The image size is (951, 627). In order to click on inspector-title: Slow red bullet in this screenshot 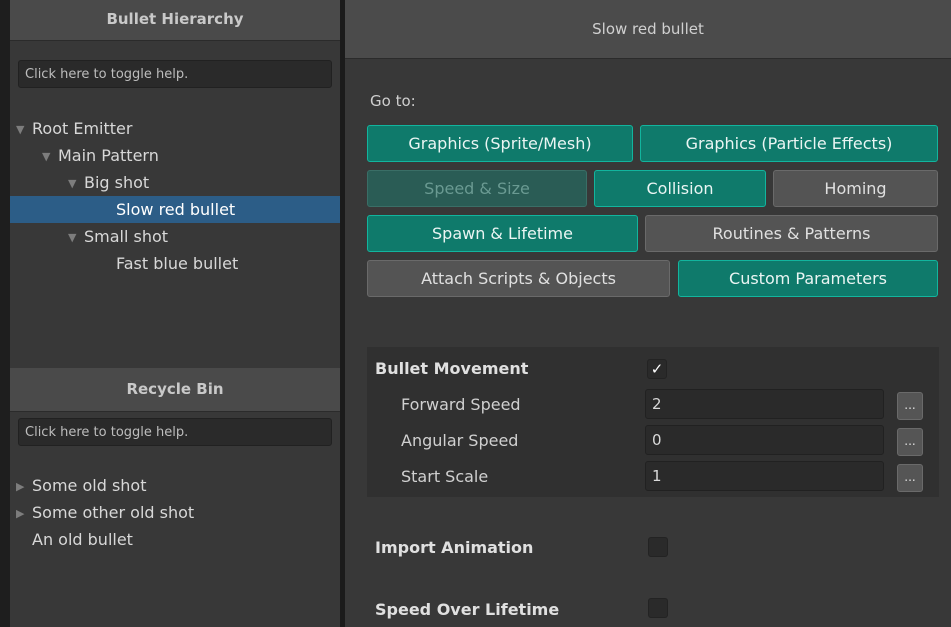, I will do `click(648, 29)`.